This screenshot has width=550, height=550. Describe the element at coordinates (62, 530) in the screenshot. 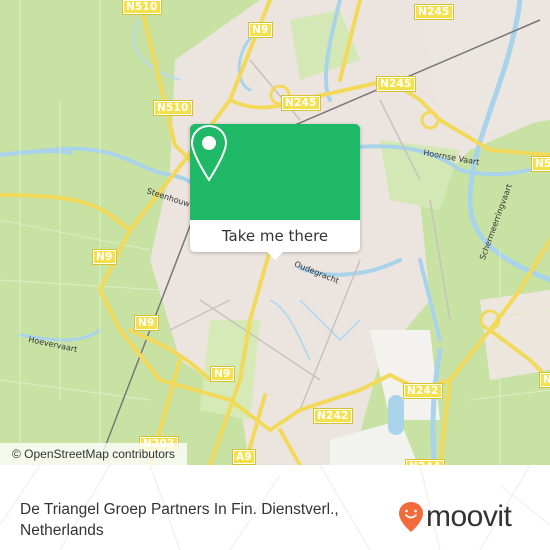

I see `place-name-line2: Netherlands` at that location.